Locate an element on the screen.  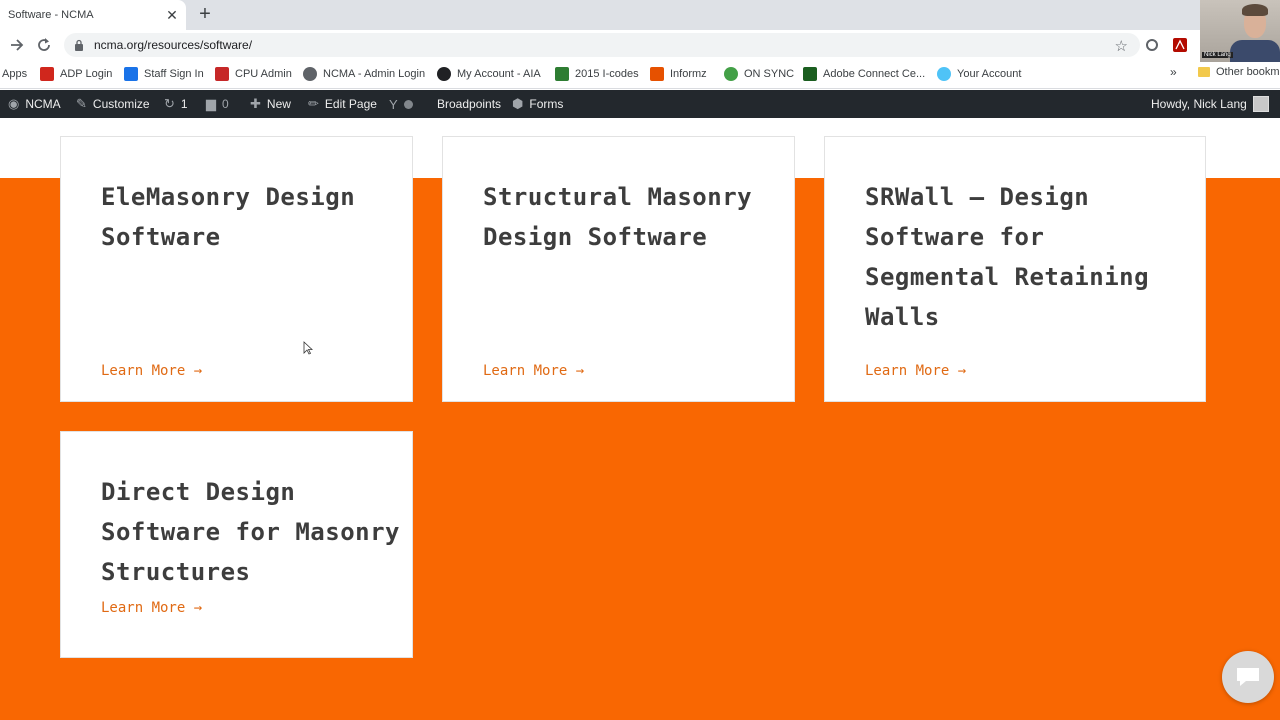
plus-icon: ✚ is located at coordinates (255, 103).